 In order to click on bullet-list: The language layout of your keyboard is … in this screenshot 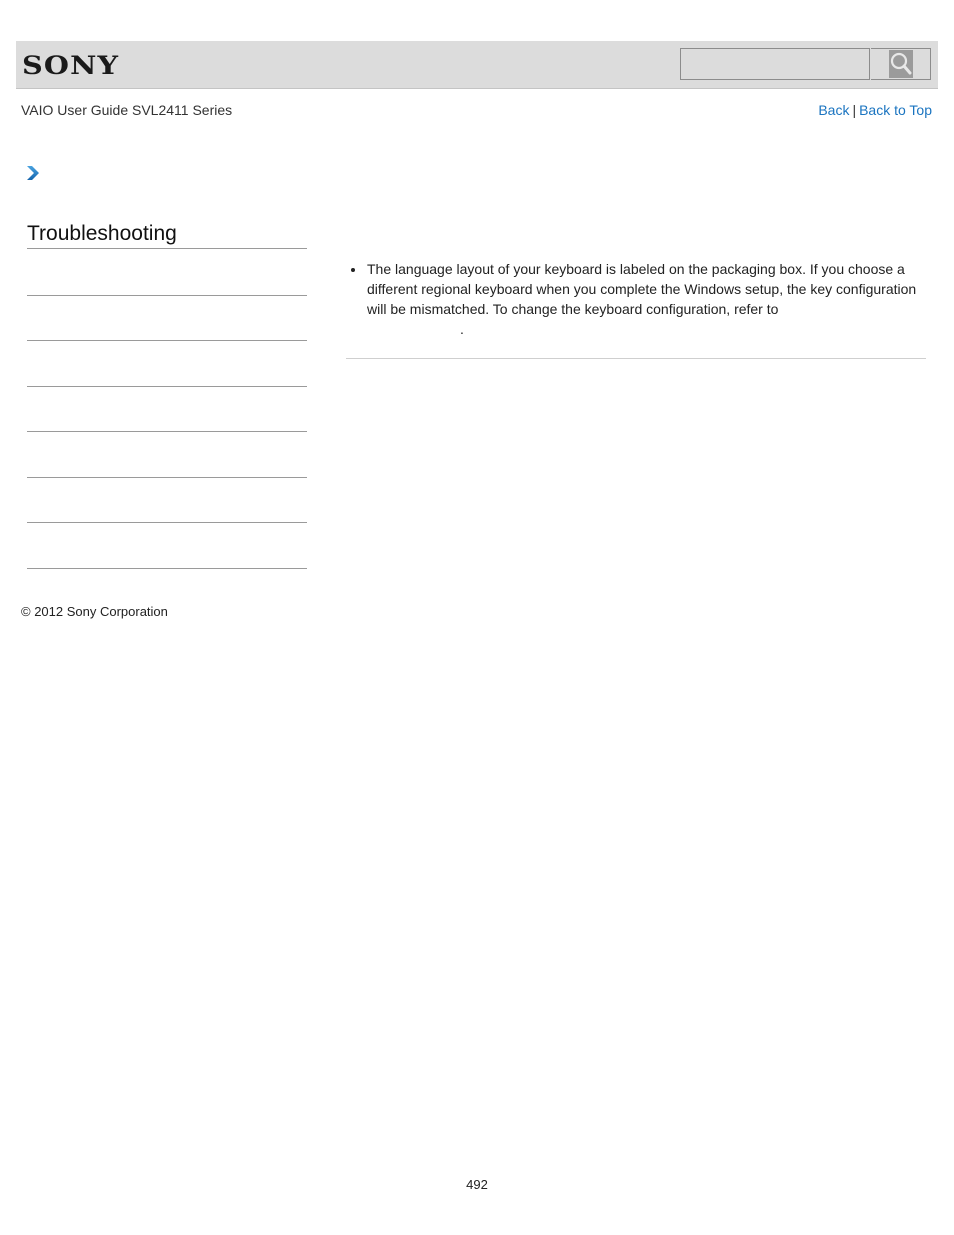, I will do `click(636, 299)`.